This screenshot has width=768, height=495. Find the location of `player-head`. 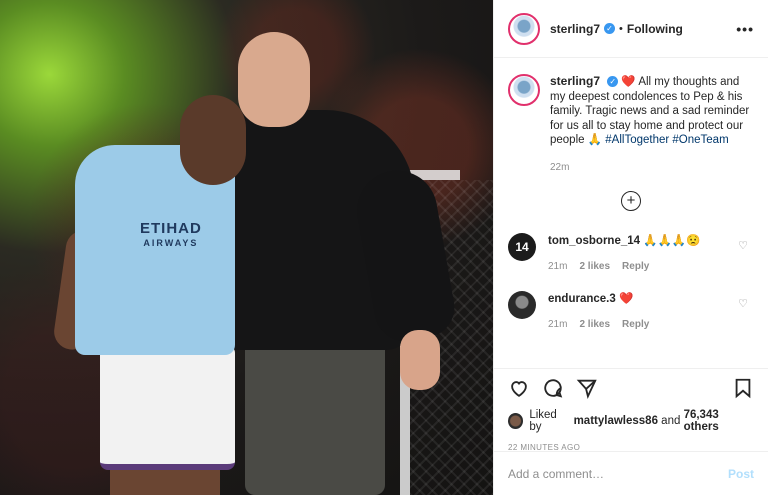

player-head is located at coordinates (213, 140).